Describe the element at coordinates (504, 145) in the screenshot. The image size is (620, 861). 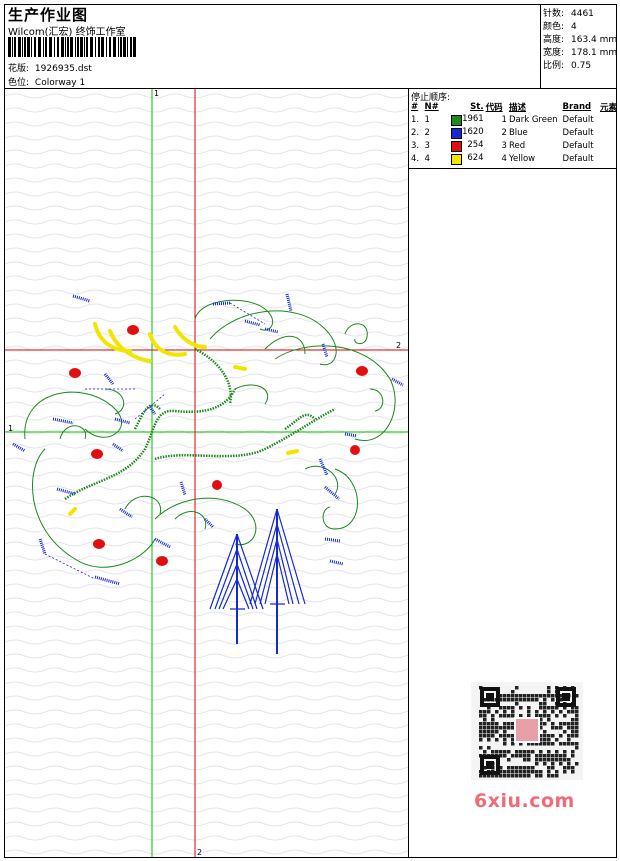
I see `row-code-text: 3` at that location.